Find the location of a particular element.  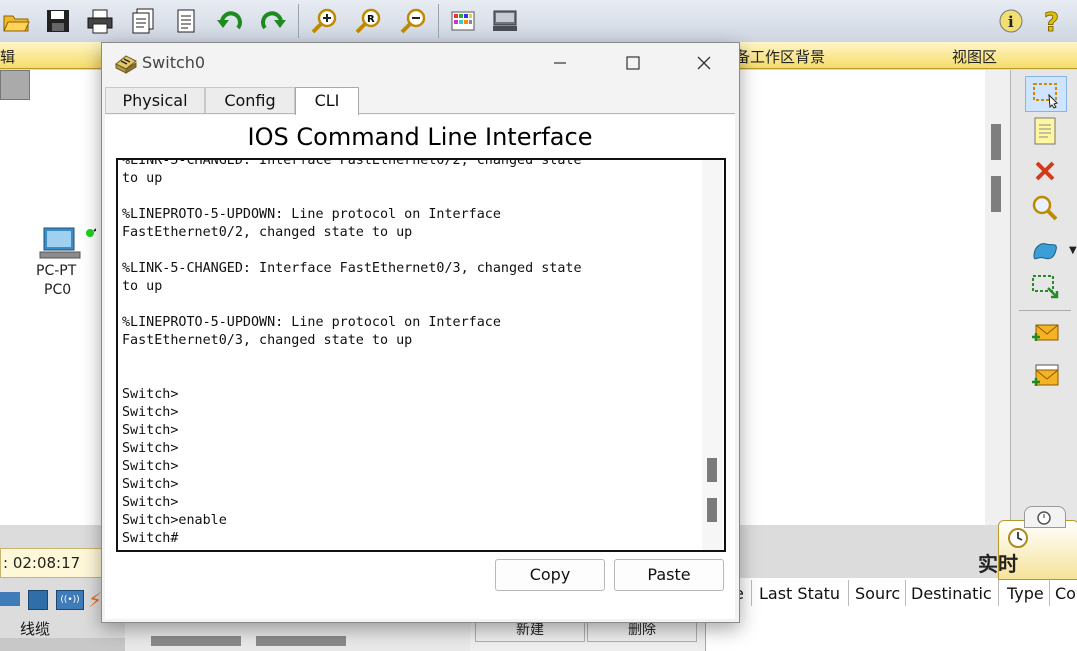

select-icon is located at coordinates (1046, 94).